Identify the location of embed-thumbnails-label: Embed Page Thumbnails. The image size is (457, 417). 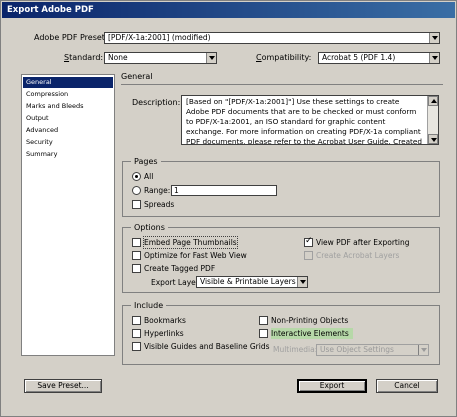
(190, 242).